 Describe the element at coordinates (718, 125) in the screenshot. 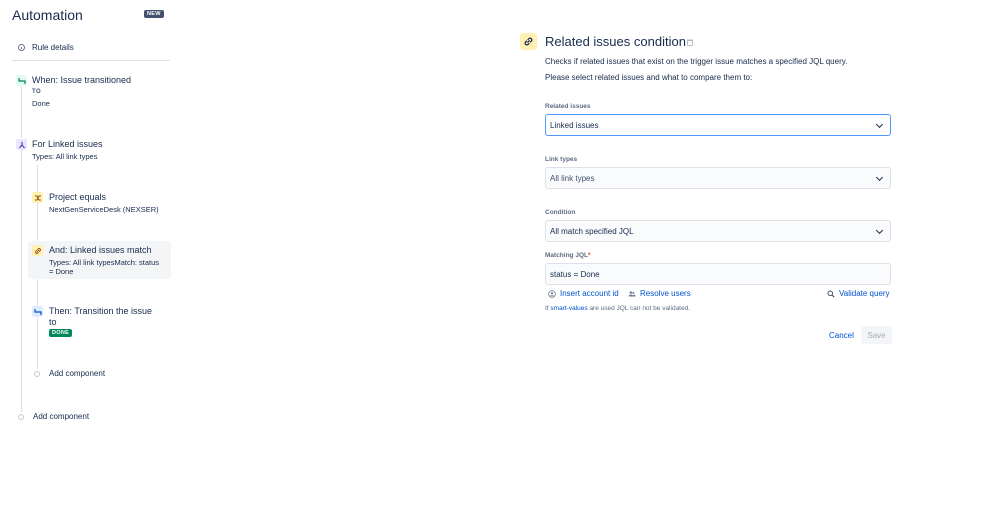

I see `related-issues-select: Linked issues` at that location.